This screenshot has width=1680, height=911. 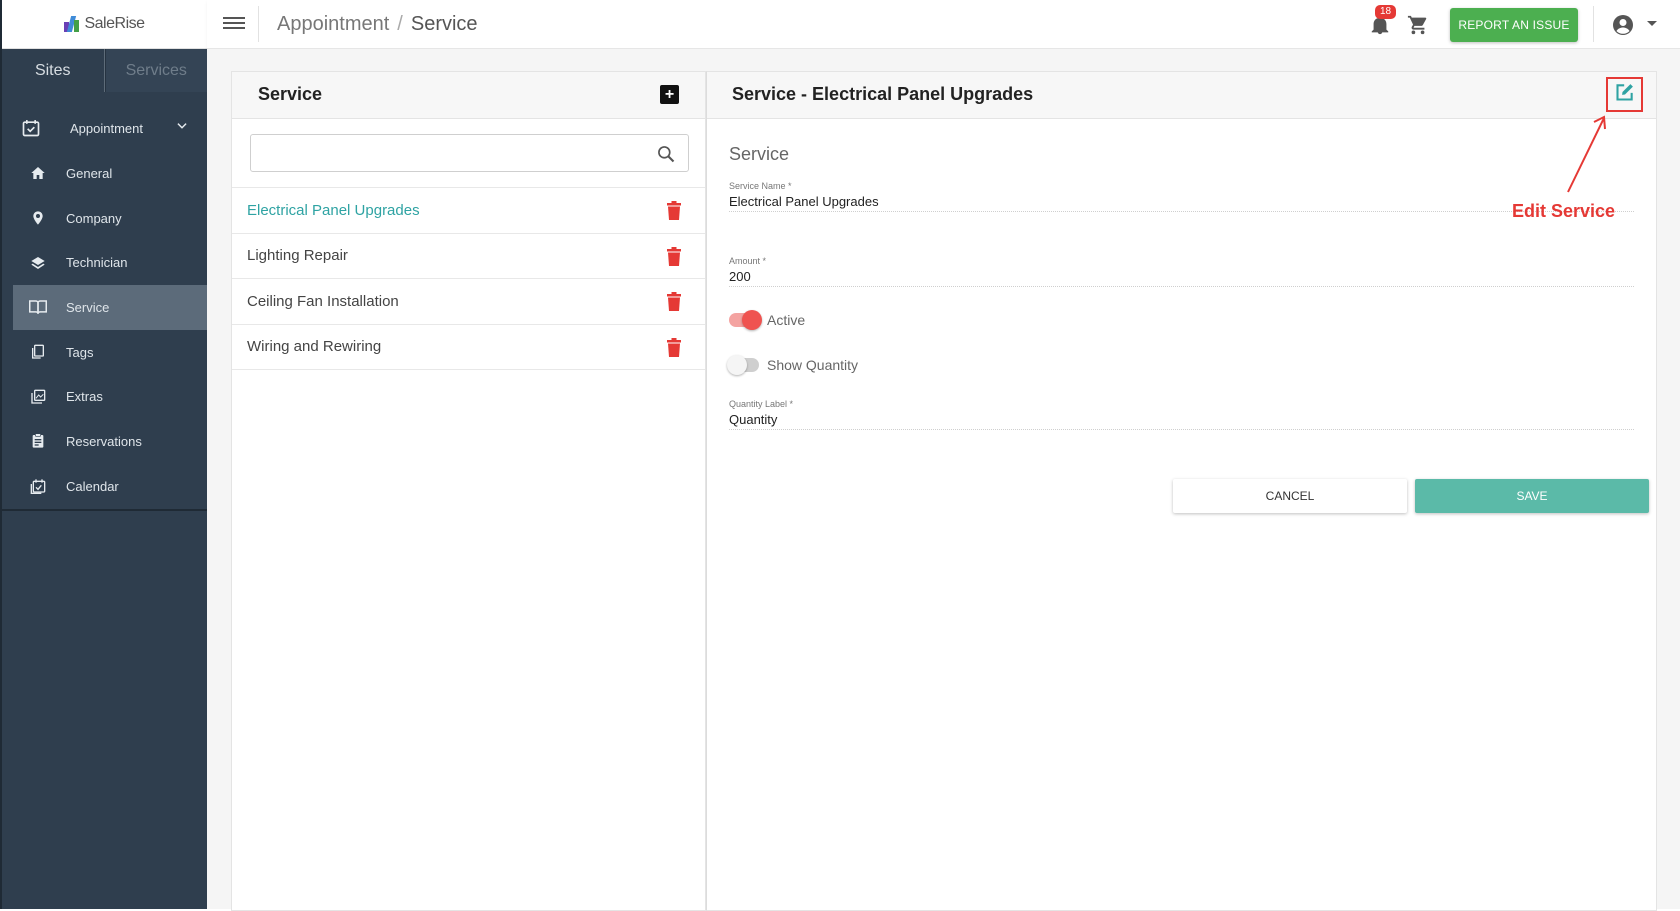 What do you see at coordinates (323, 301) in the screenshot?
I see `service-item-name: Ceiling Fan Installation` at bounding box center [323, 301].